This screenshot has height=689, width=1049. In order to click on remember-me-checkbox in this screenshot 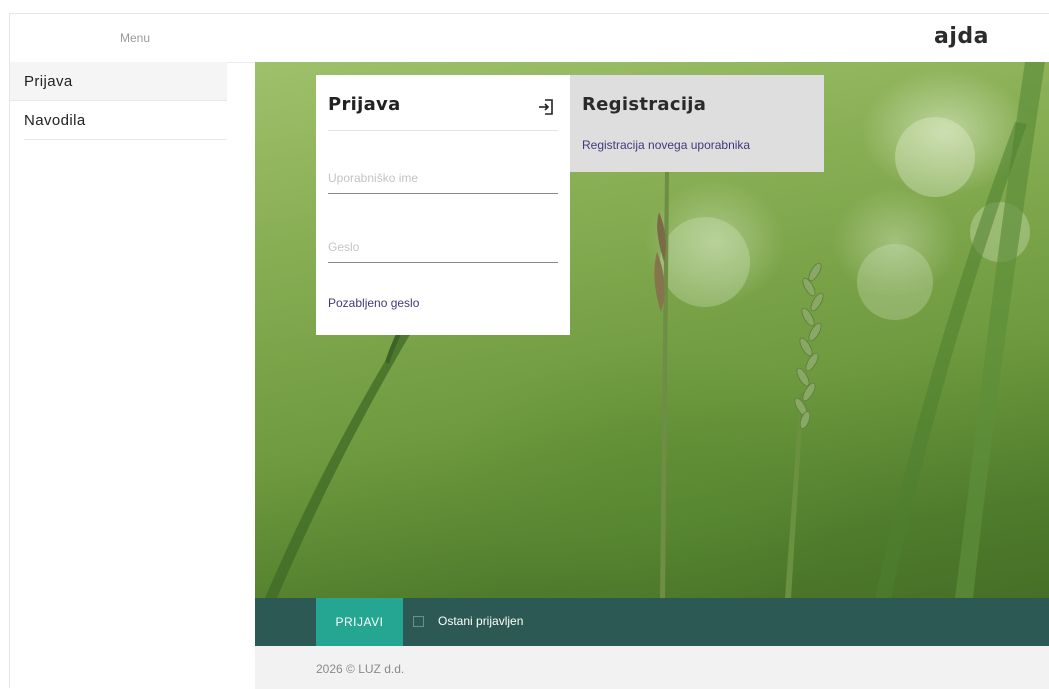, I will do `click(418, 621)`.